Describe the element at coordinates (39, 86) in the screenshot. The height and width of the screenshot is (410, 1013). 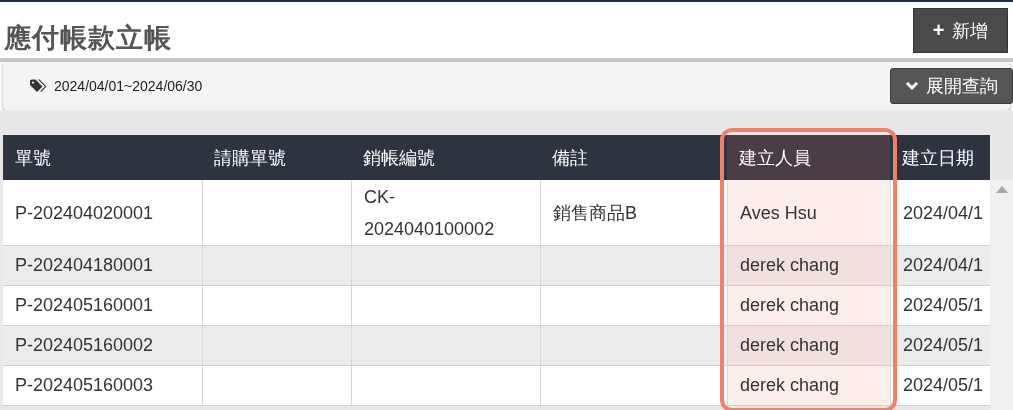
I see `tags-icon` at that location.